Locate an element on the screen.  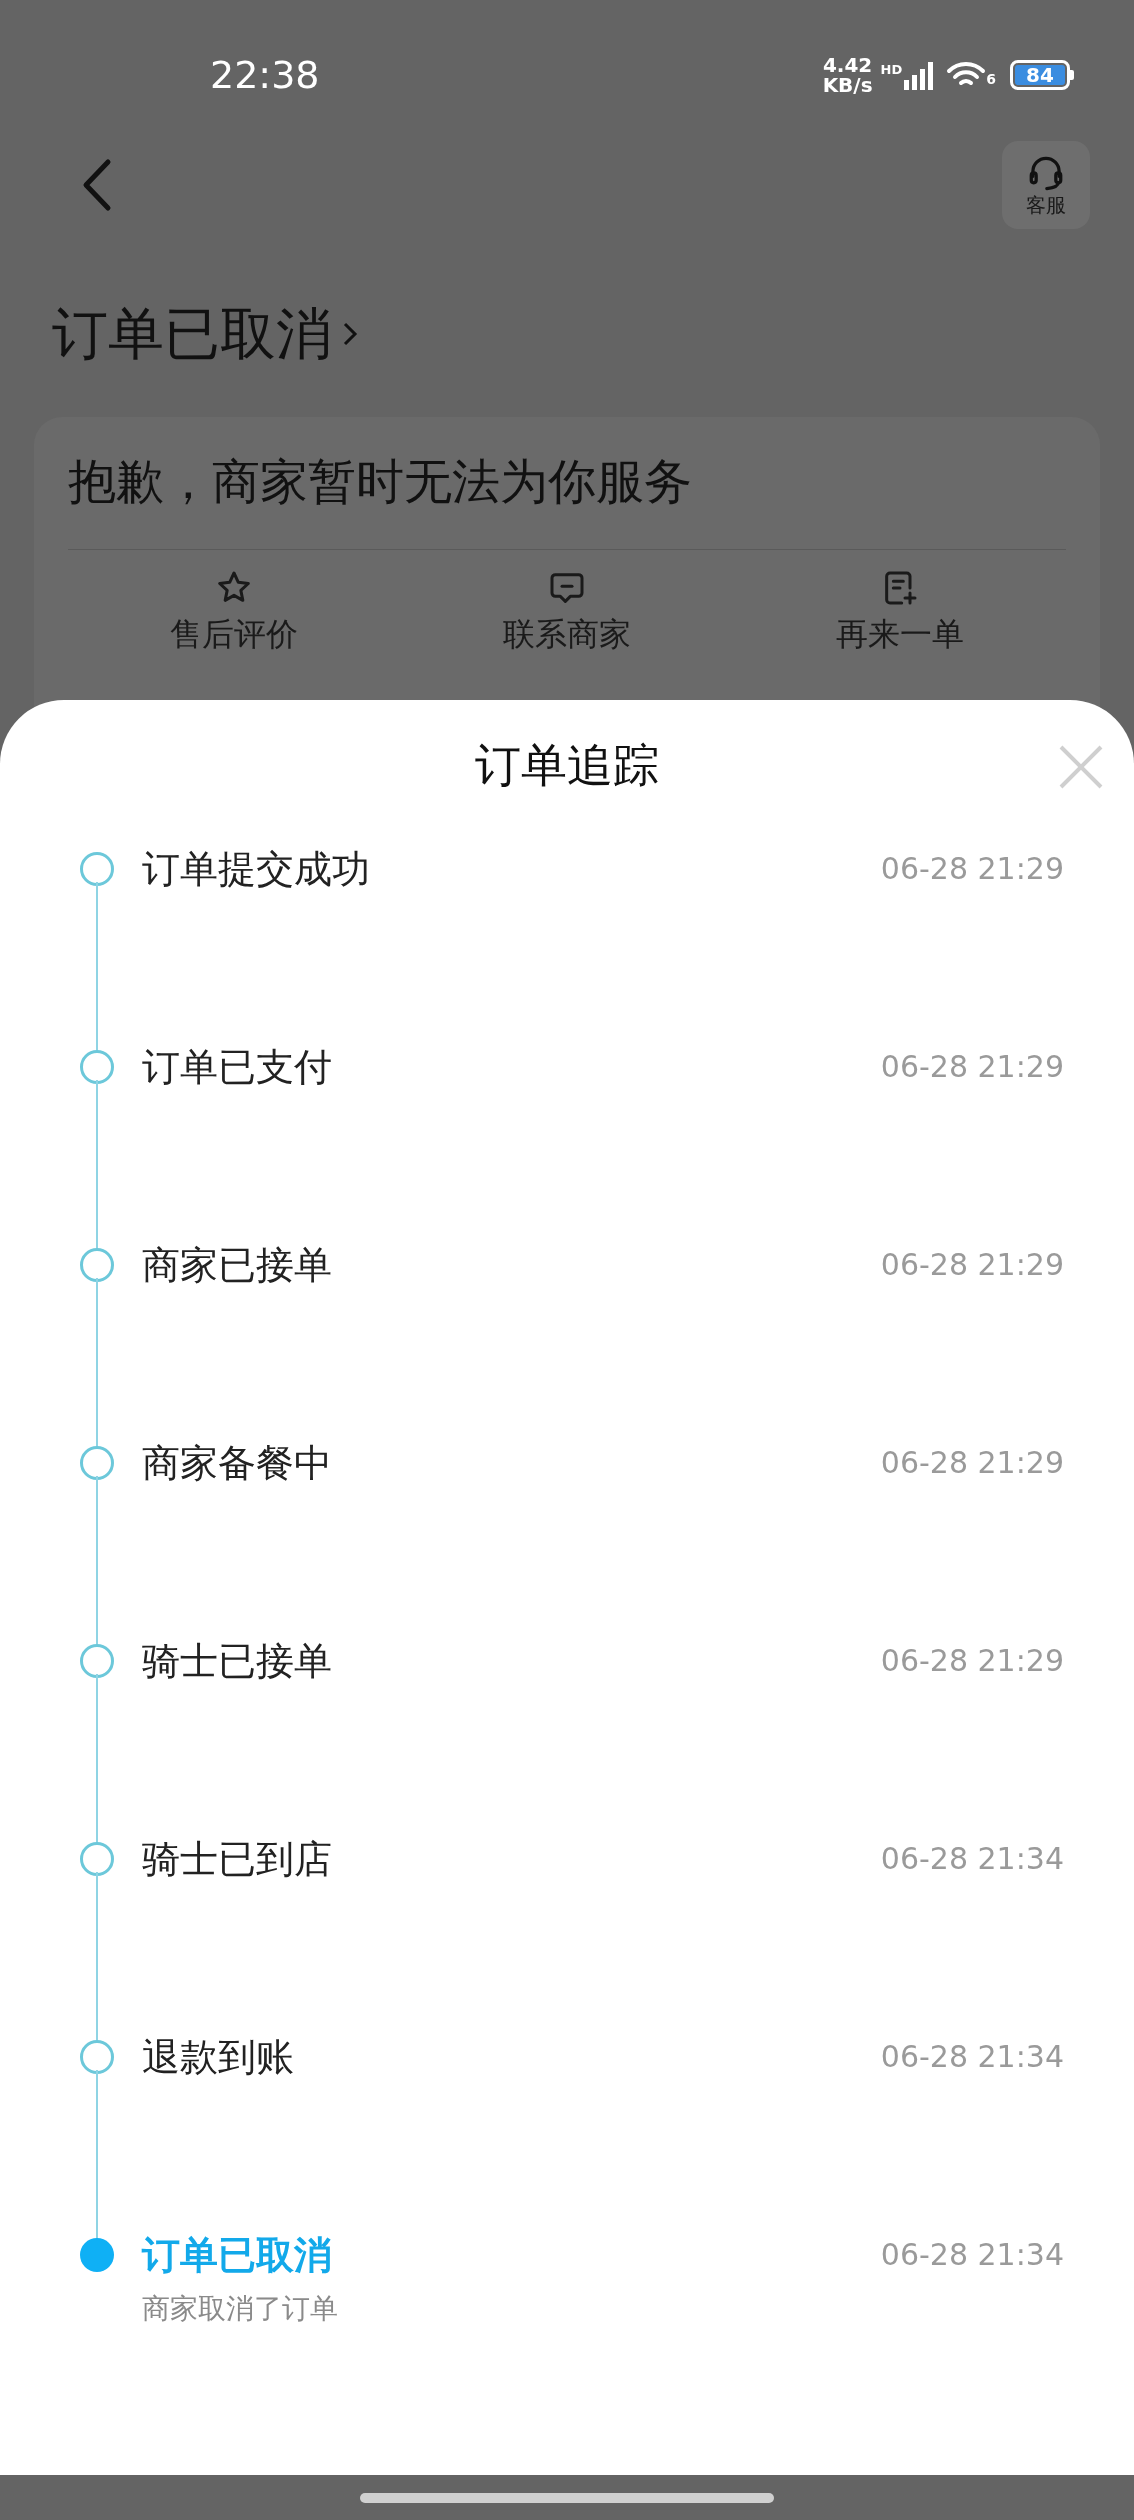
status-time: 22:38 is located at coordinates (265, 75).